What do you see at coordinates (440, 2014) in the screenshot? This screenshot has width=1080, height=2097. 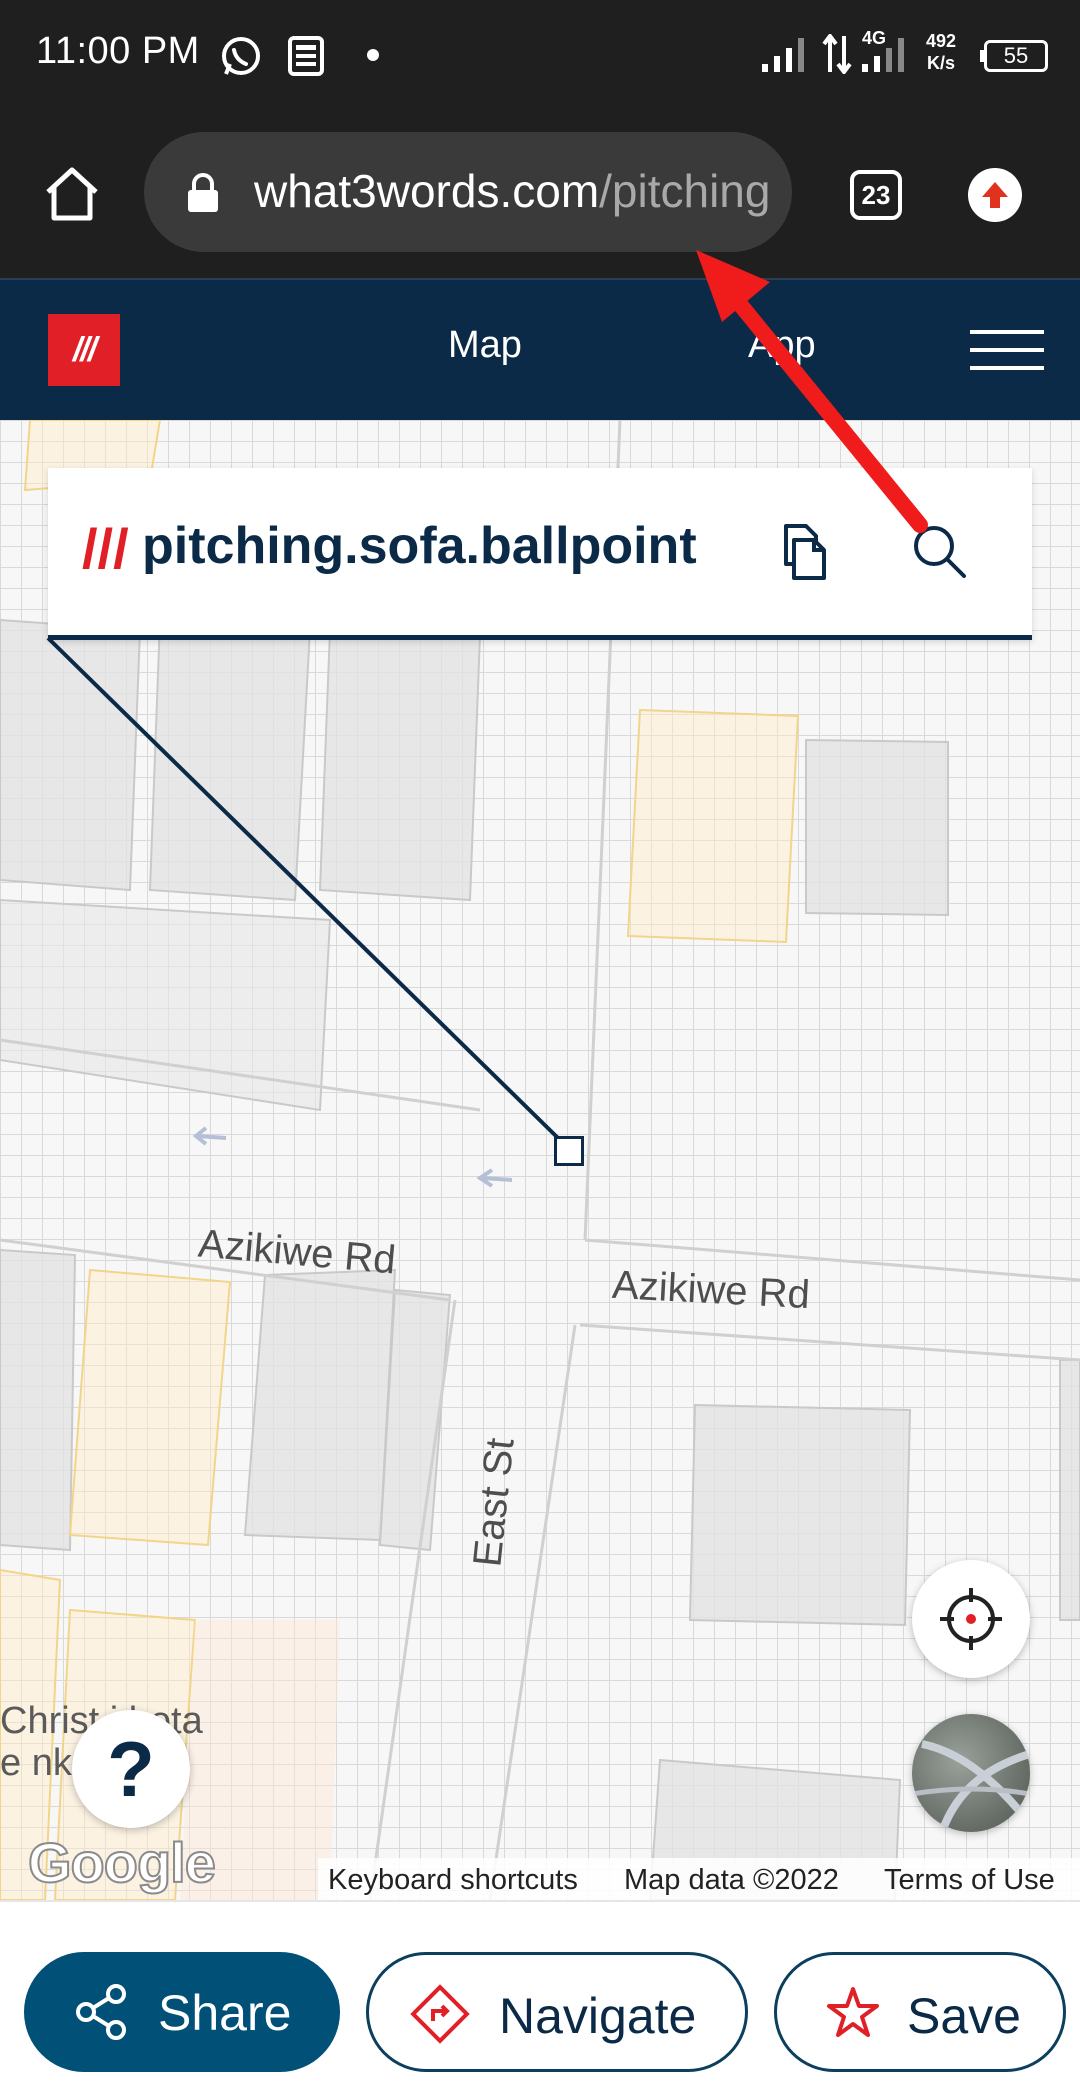 I see `directions-icon` at bounding box center [440, 2014].